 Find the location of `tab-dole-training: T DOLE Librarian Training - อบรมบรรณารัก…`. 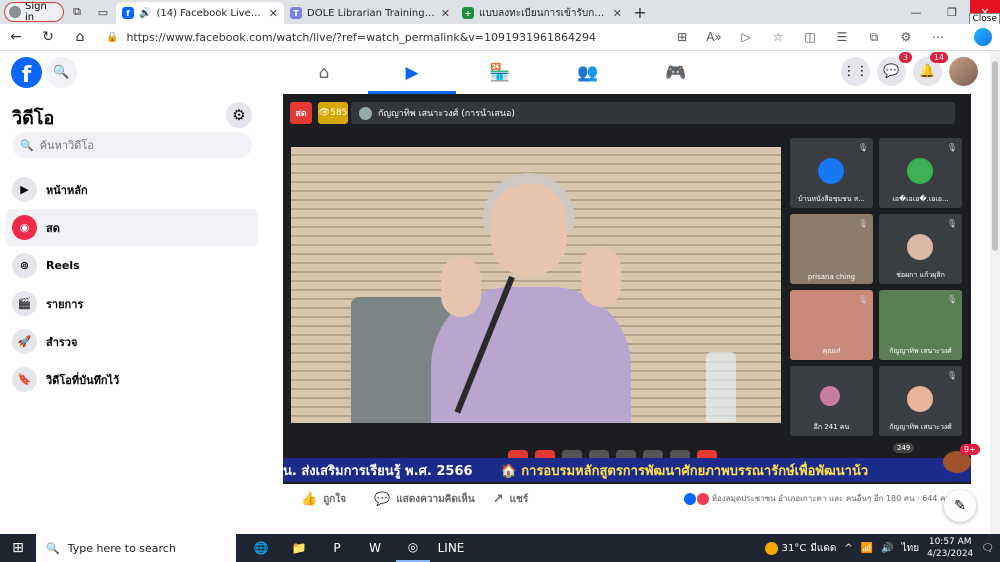

tab-dole-training: T DOLE Librarian Training - อบรมบรรณารัก… is located at coordinates (370, 13).